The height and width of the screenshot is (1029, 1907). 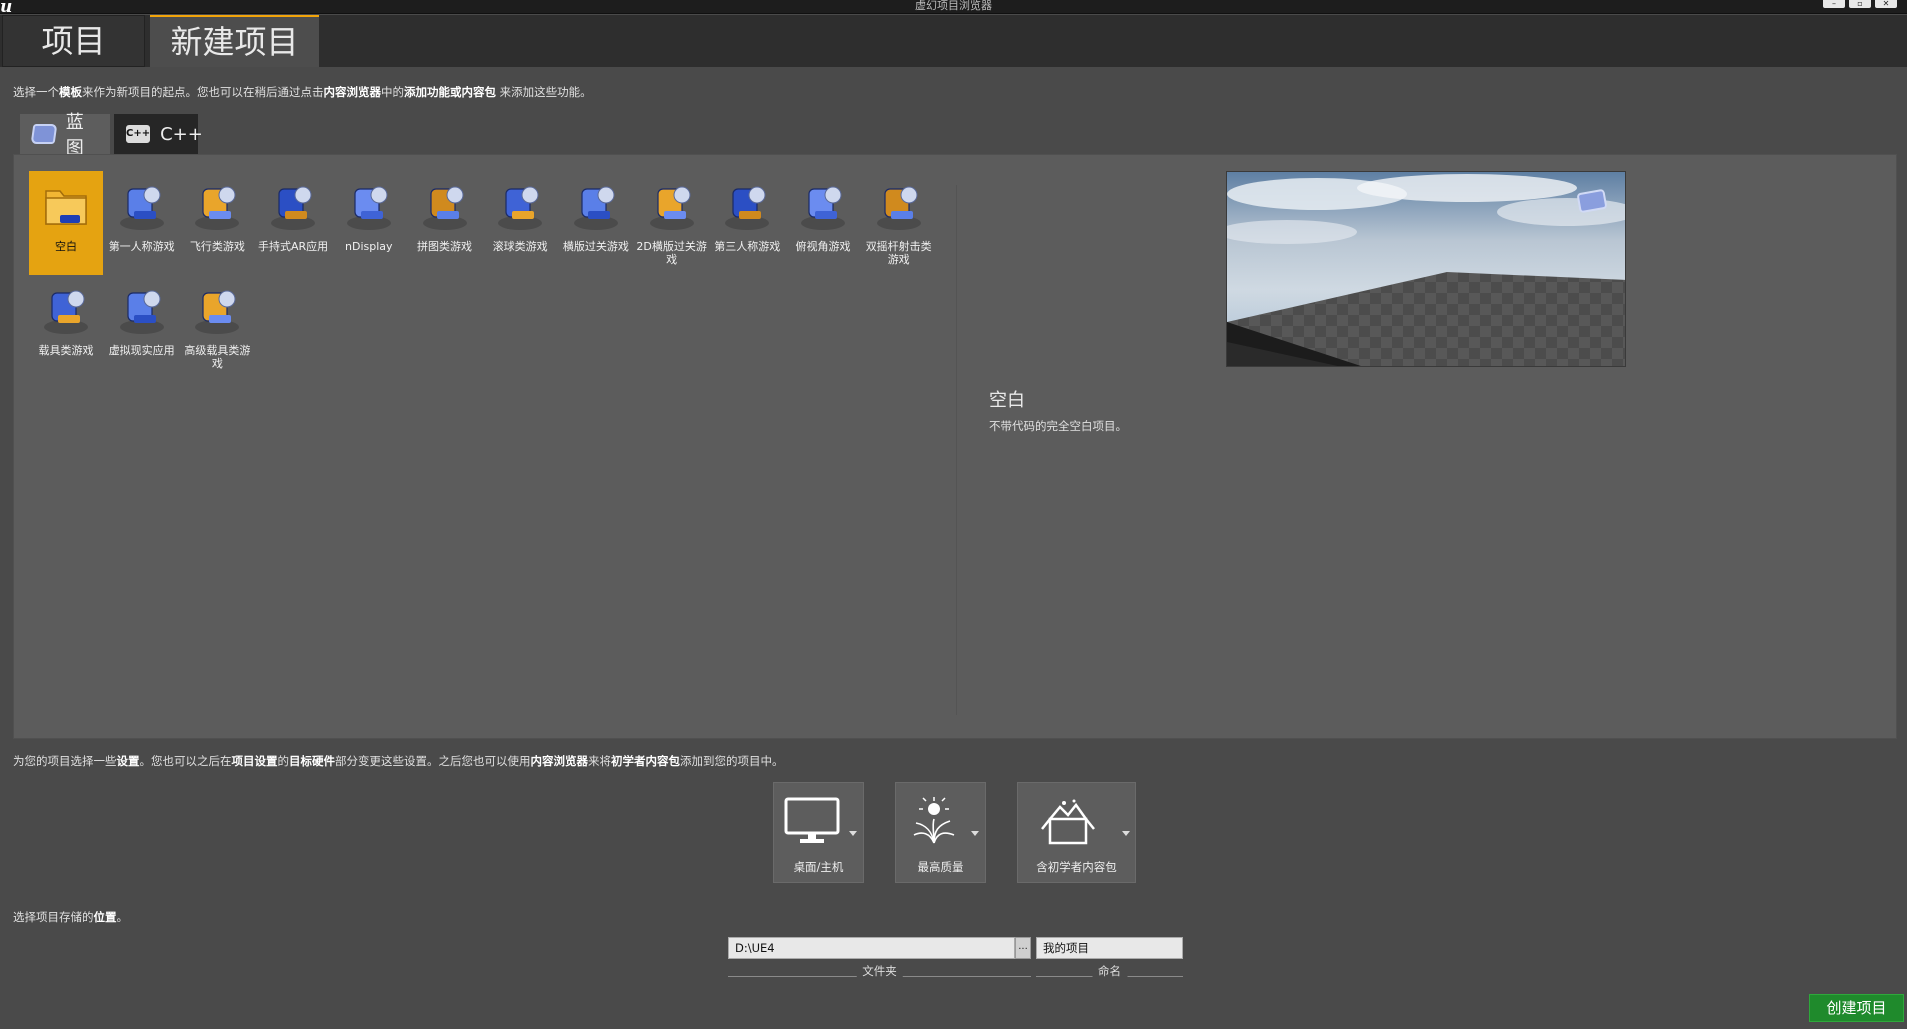 What do you see at coordinates (217, 357) in the screenshot?
I see `template-label: 高级载具类游戏` at bounding box center [217, 357].